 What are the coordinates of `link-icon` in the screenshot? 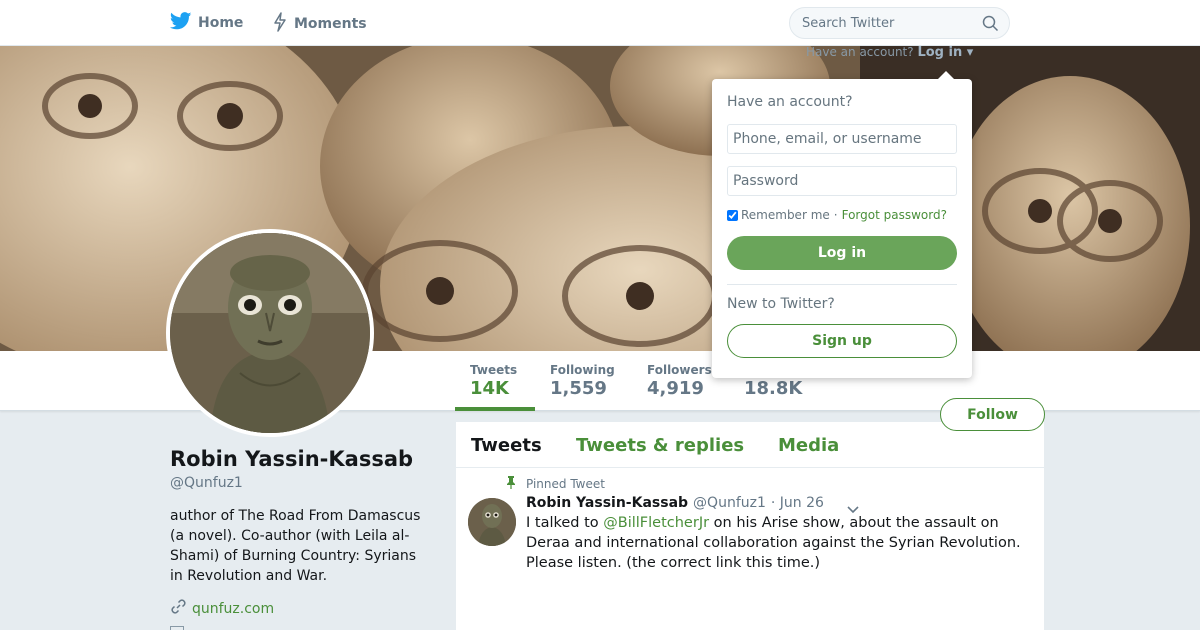 It's located at (178, 608).